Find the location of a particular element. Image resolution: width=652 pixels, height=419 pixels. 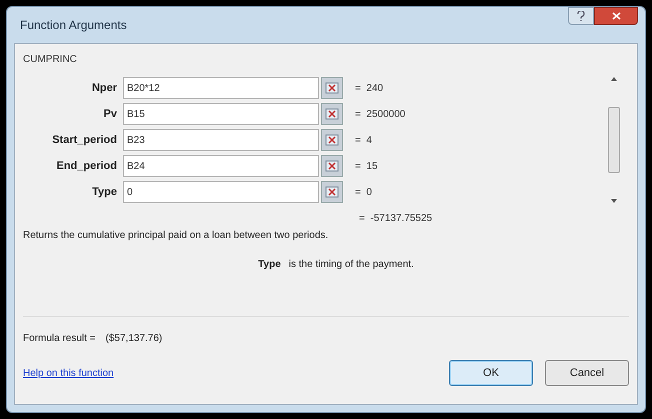

argument-result: = 4 is located at coordinates (363, 141).